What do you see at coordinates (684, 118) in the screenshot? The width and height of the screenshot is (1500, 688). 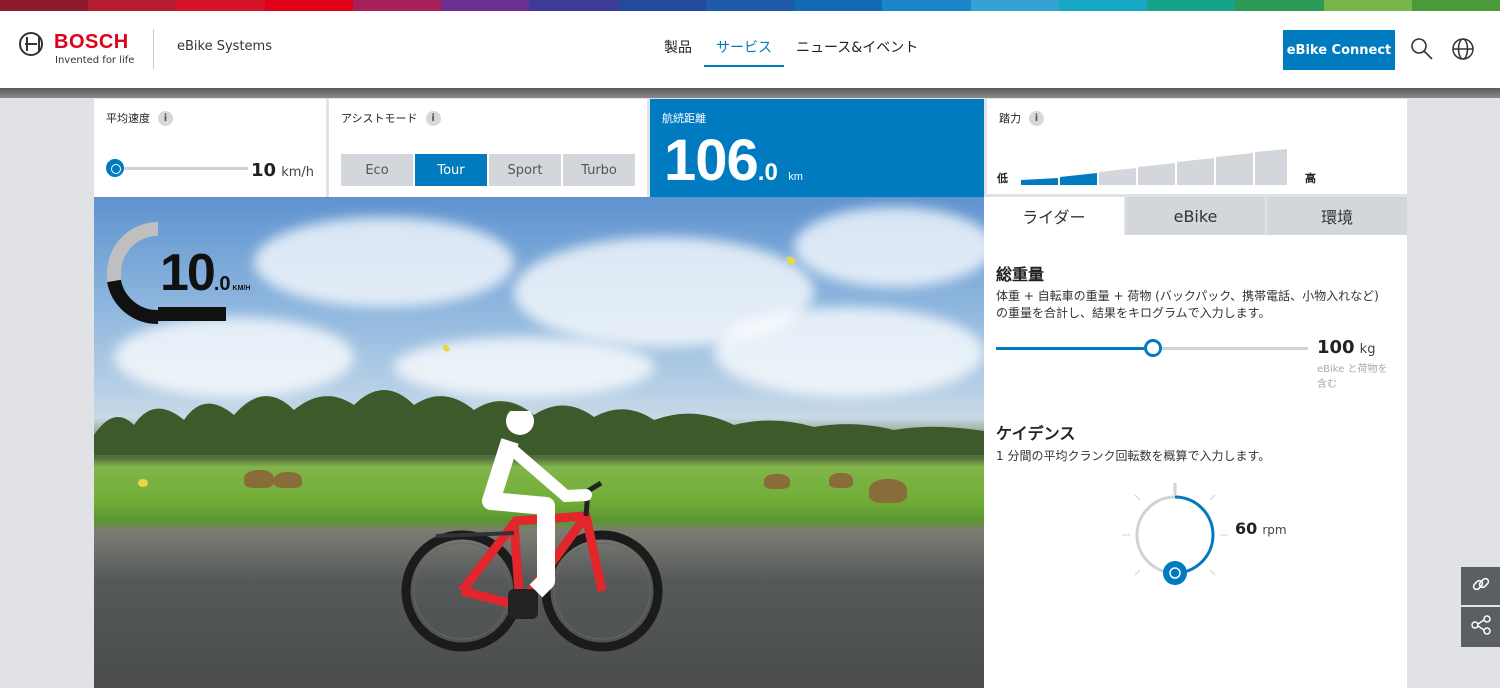 I see `range-label: 航続距離` at bounding box center [684, 118].